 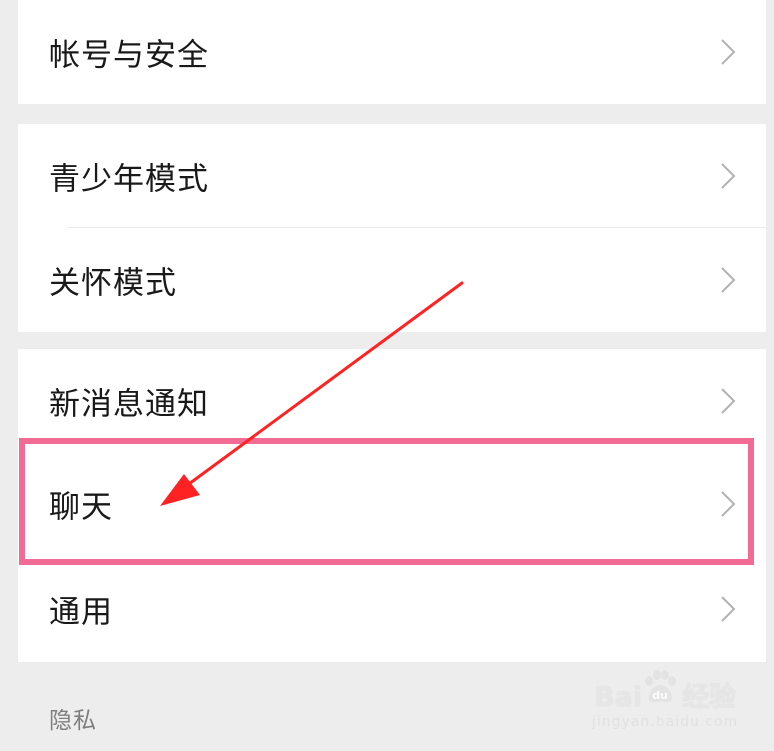 What do you see at coordinates (392, 504) in the screenshot?
I see `settings-item-chat: 聊天` at bounding box center [392, 504].